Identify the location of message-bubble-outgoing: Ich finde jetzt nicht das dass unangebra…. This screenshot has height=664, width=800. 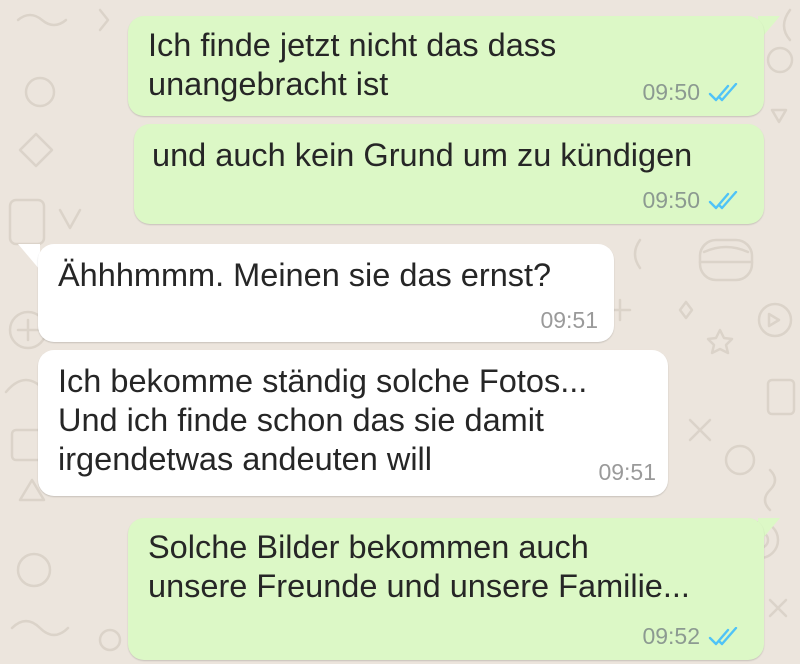
(446, 66).